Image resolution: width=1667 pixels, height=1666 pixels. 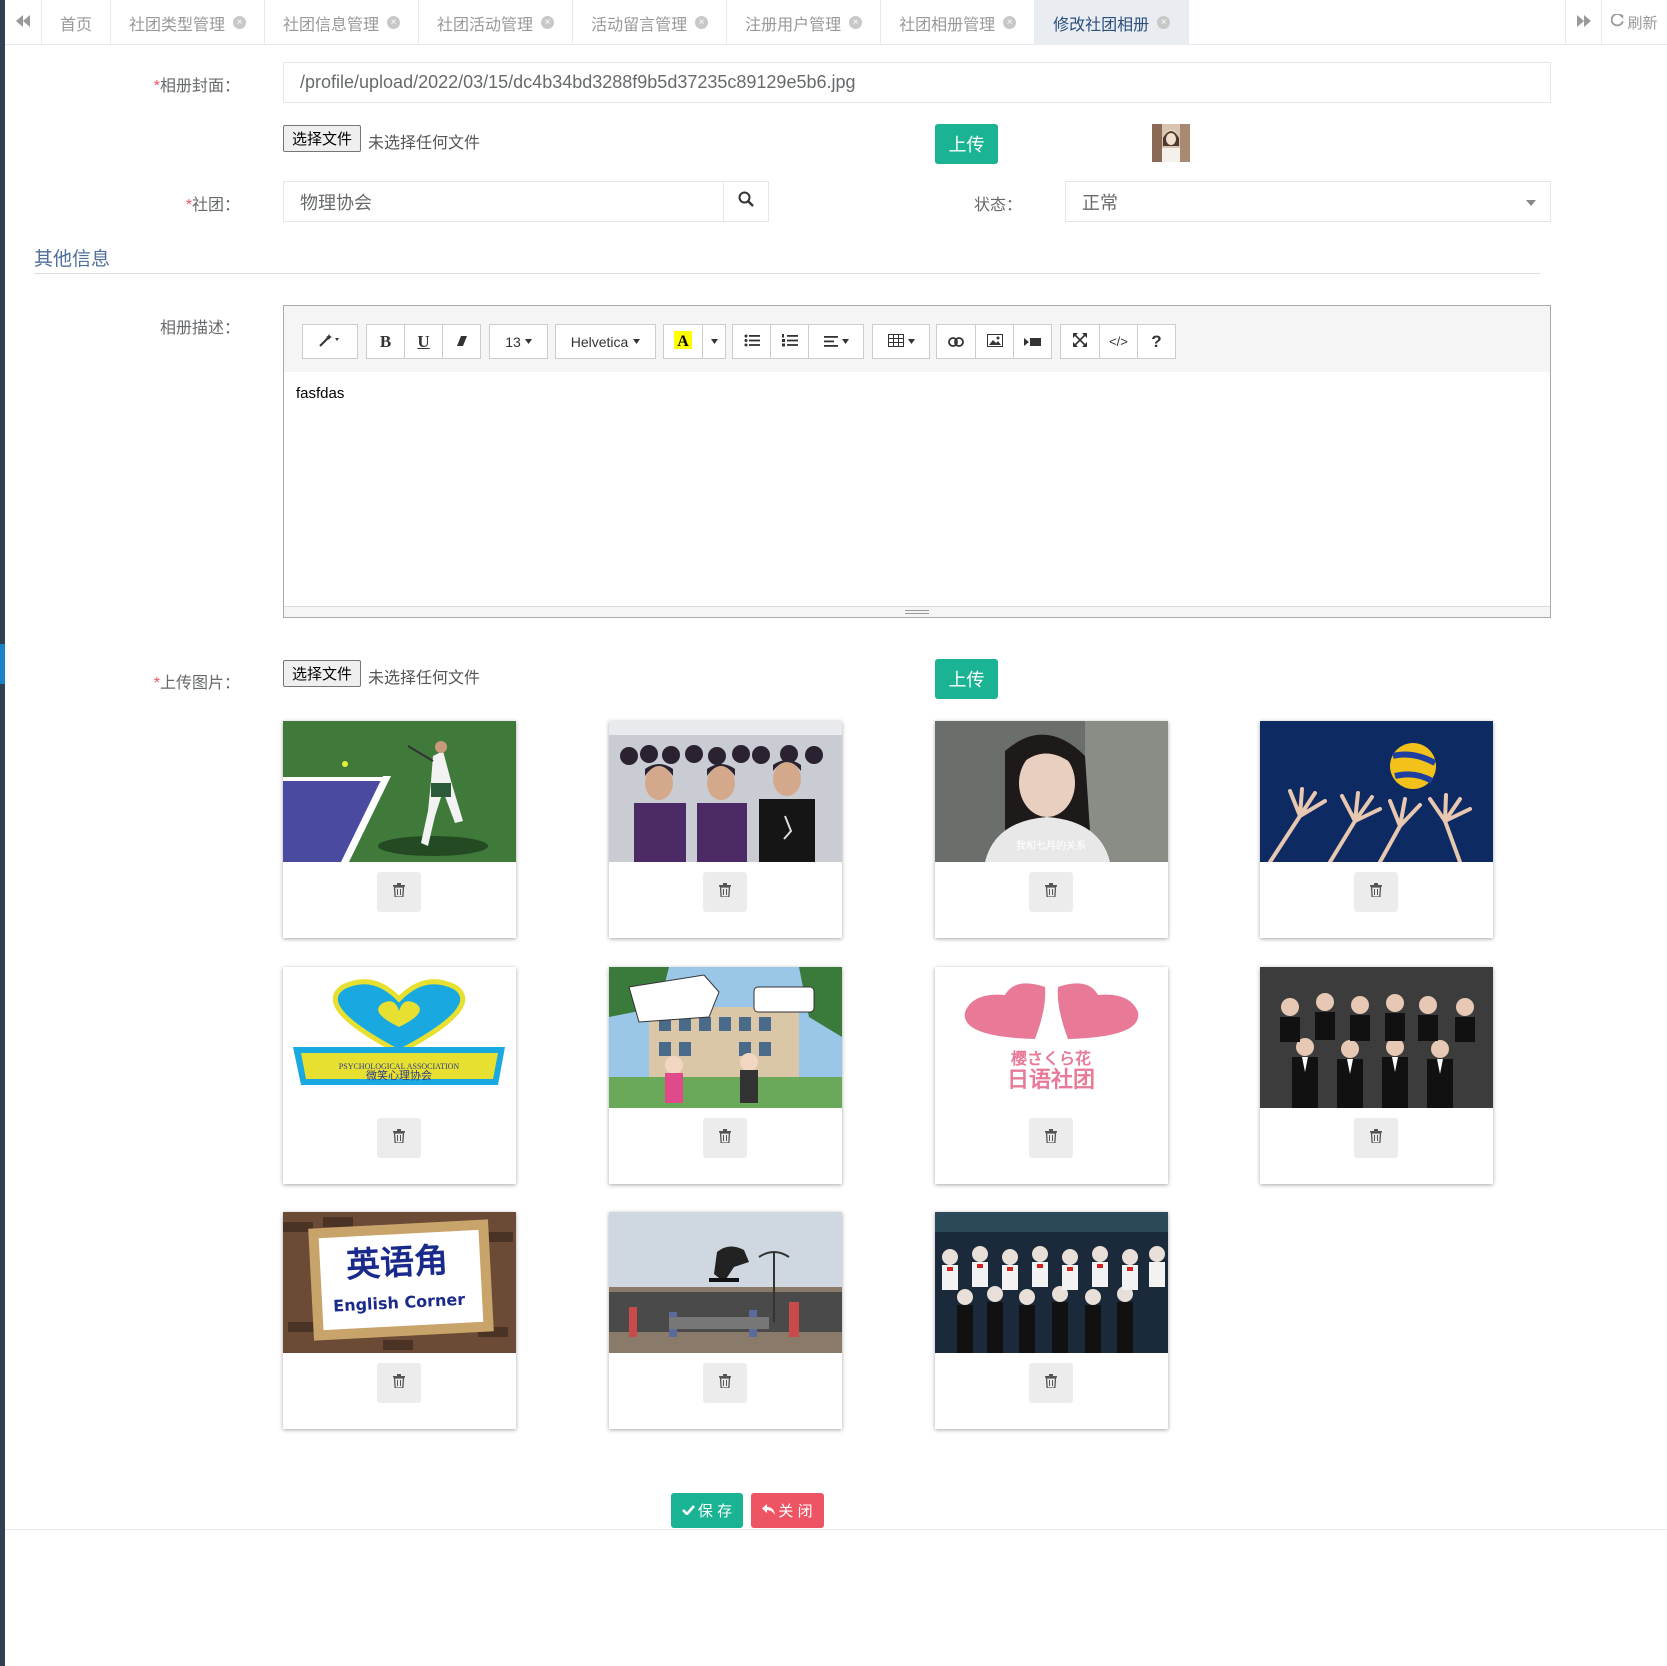 I want to click on chevron-down-icon, so click(x=1531, y=203).